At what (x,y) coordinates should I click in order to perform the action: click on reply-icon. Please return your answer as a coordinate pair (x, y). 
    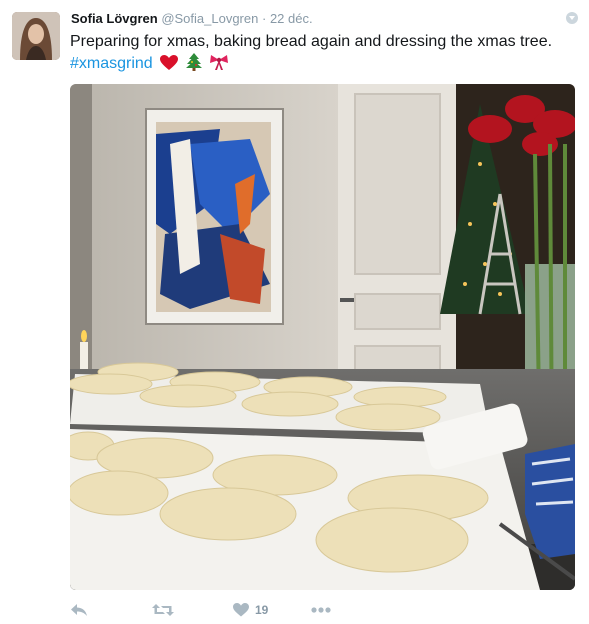
    Looking at the image, I should click on (79, 610).